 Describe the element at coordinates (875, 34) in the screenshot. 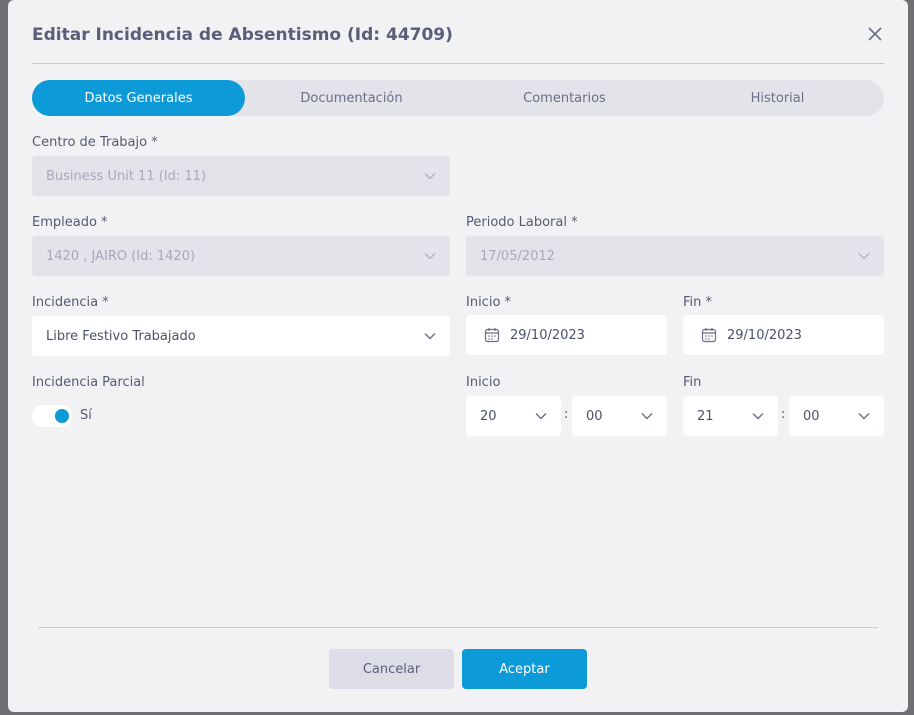

I see `close-icon` at that location.